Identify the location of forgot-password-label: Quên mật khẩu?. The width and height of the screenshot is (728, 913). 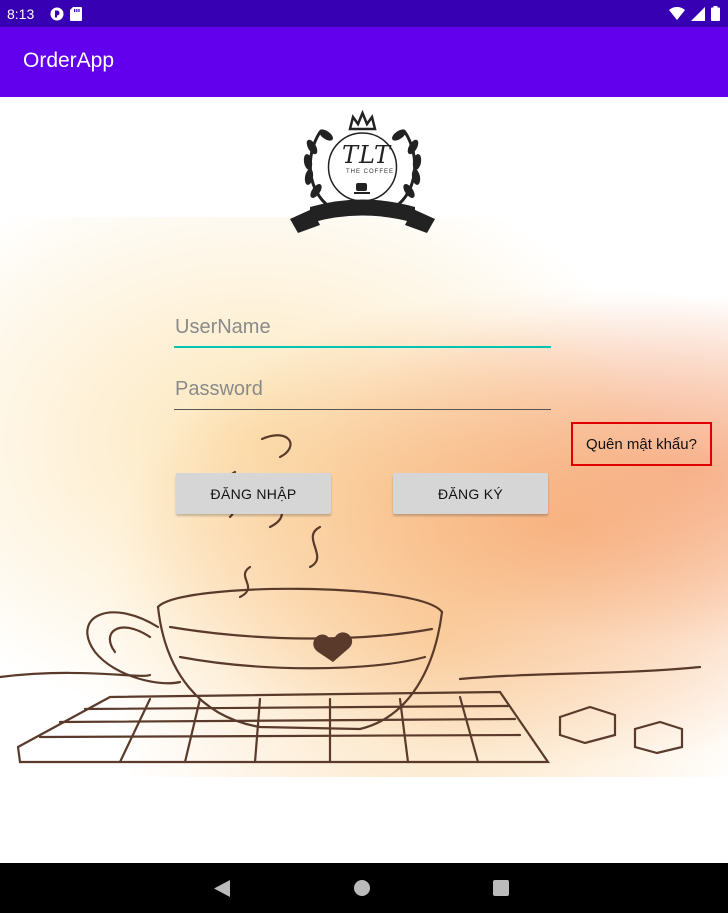
(641, 444).